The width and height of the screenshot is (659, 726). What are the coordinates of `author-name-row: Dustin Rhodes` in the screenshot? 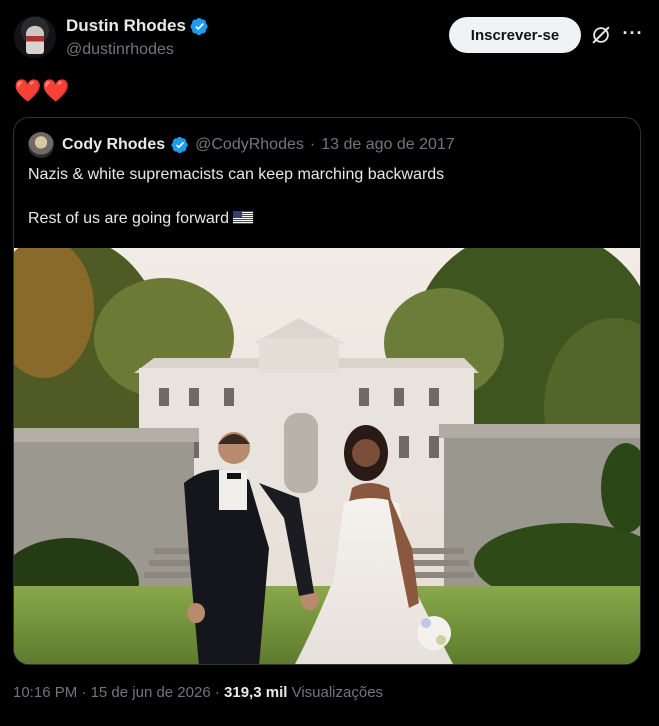 It's located at (137, 26).